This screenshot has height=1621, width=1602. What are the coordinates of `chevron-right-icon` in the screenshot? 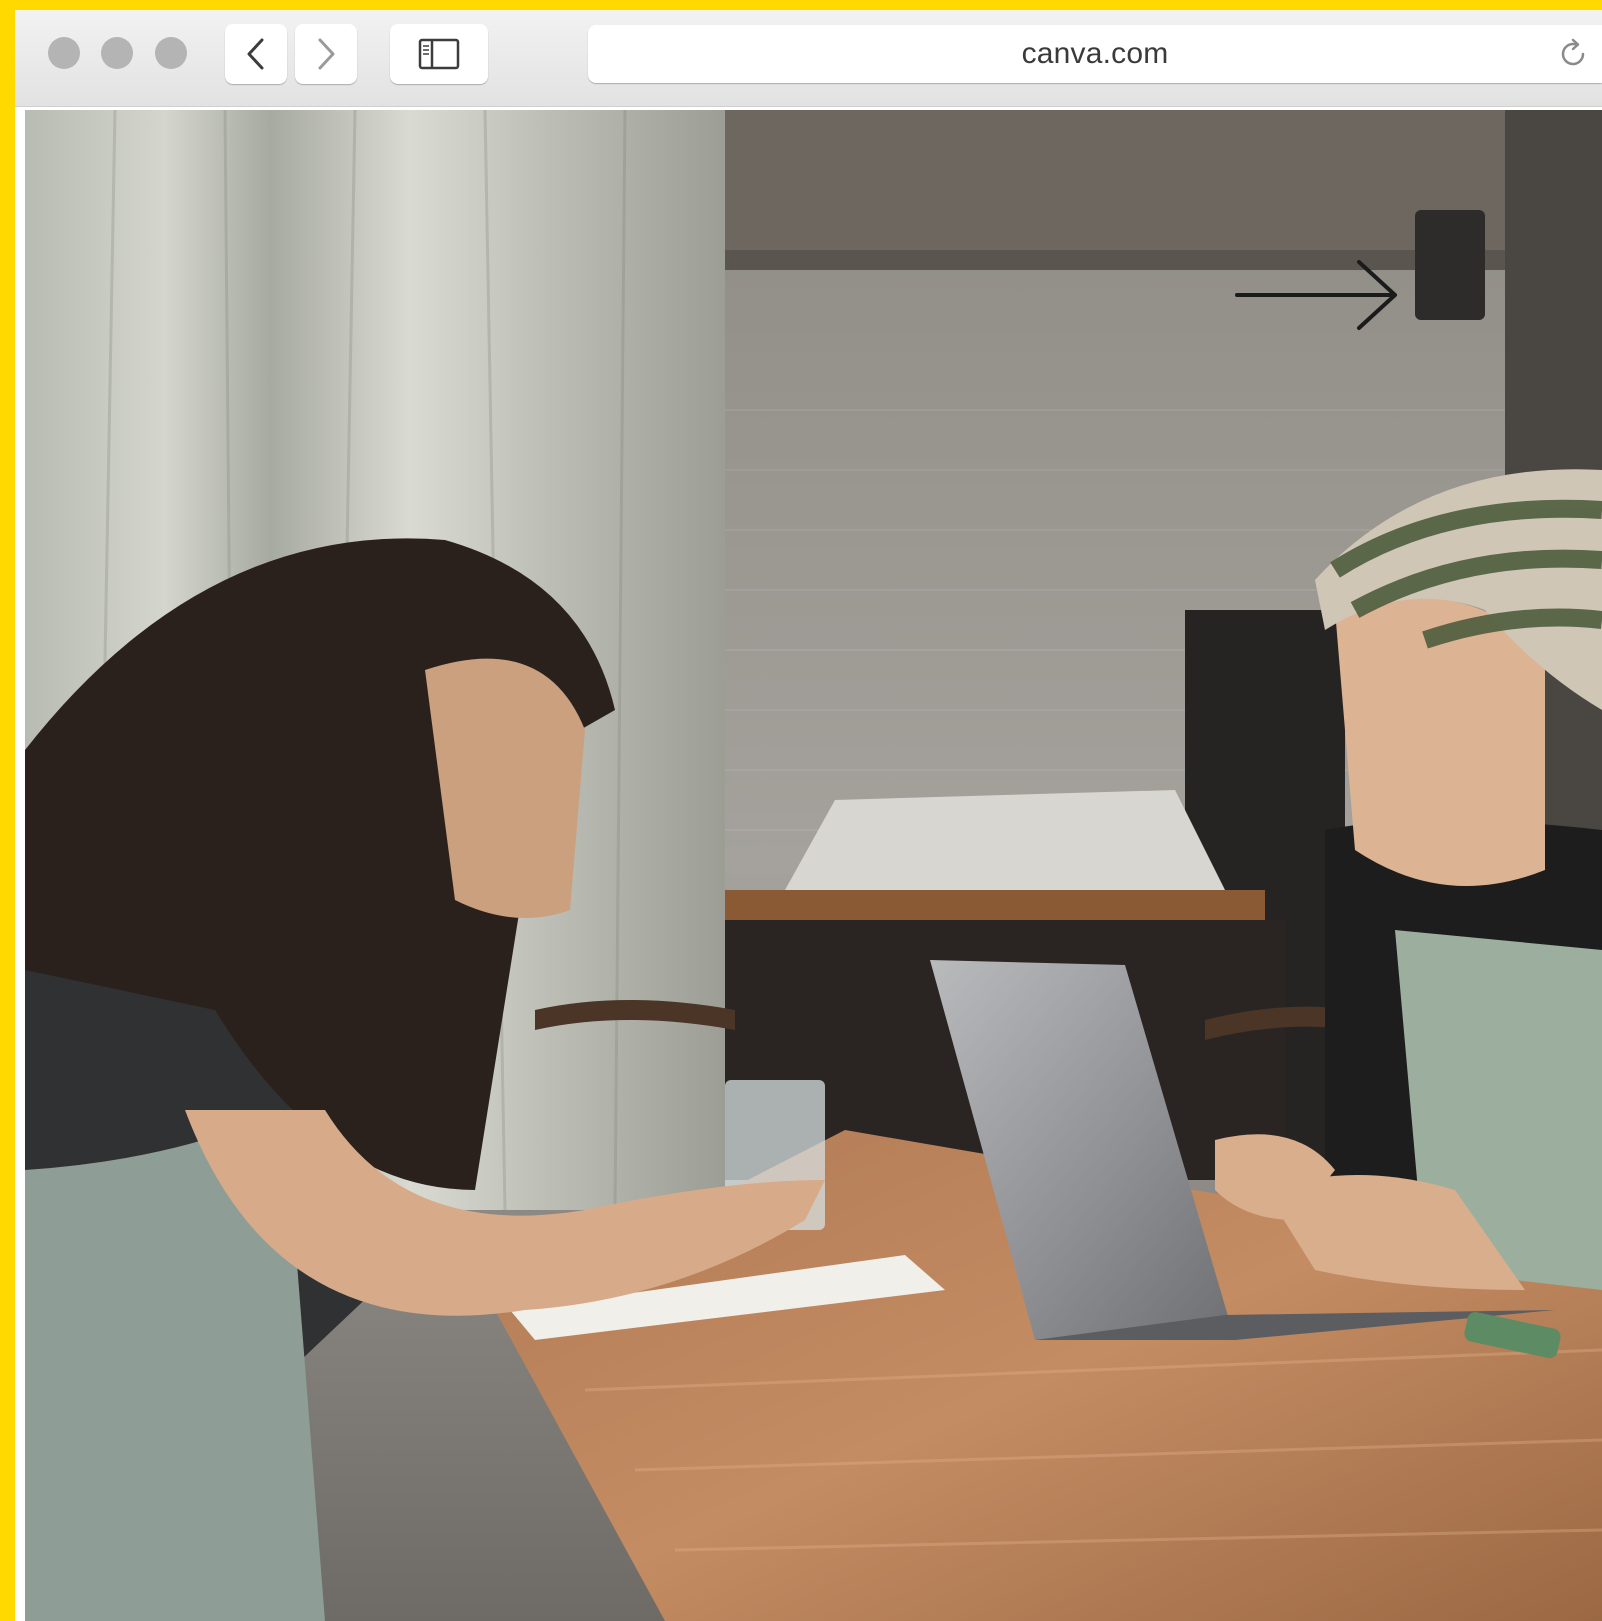 It's located at (326, 54).